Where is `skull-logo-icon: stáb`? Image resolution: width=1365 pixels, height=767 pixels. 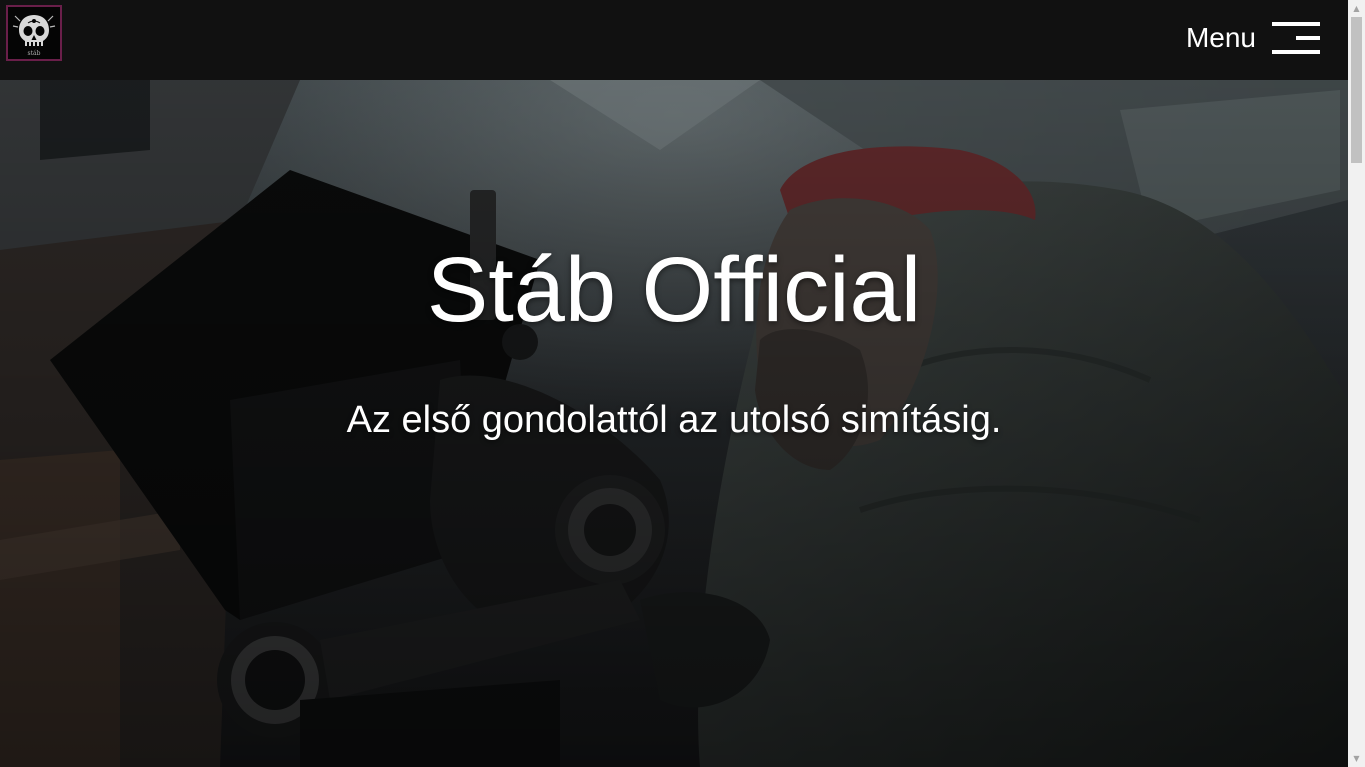 skull-logo-icon: stáb is located at coordinates (34, 33).